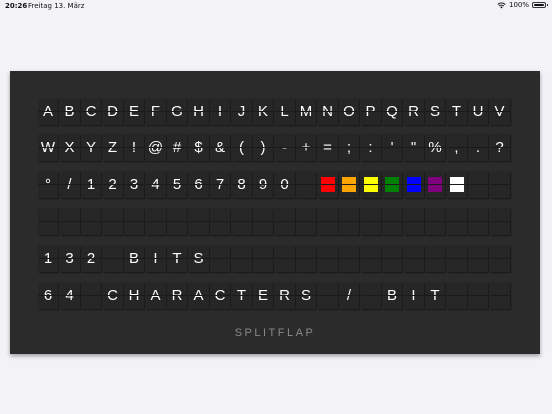  Describe the element at coordinates (220, 295) in the screenshot. I see `flap-tile: C` at that location.